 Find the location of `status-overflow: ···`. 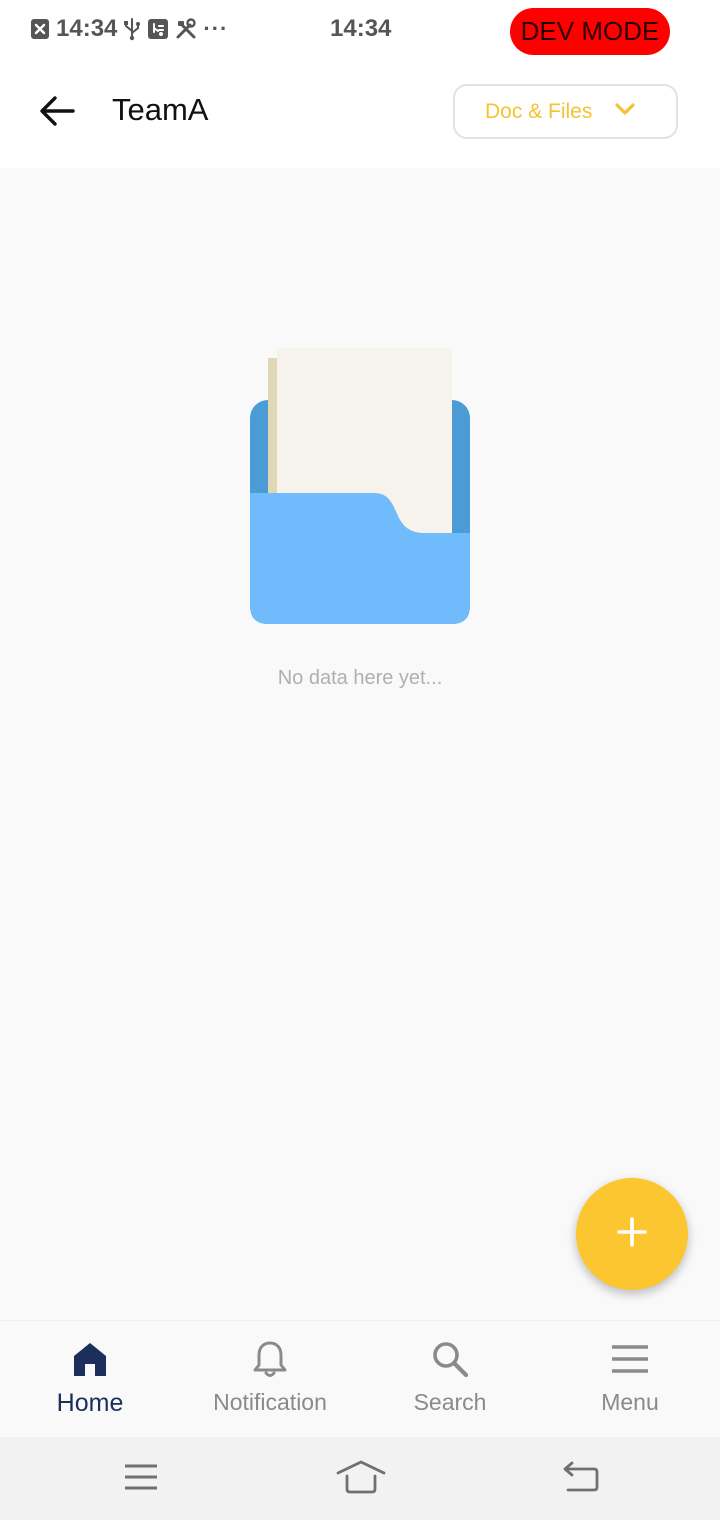

status-overflow: ··· is located at coordinates (216, 28).